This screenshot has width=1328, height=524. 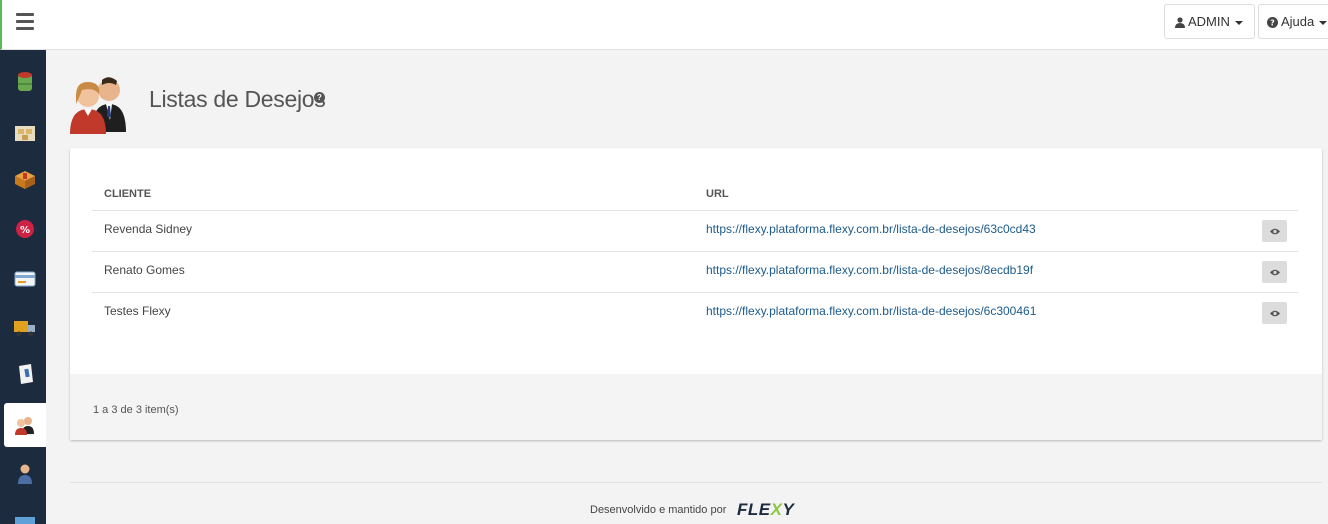 What do you see at coordinates (319, 97) in the screenshot?
I see `help-icon: ?` at bounding box center [319, 97].